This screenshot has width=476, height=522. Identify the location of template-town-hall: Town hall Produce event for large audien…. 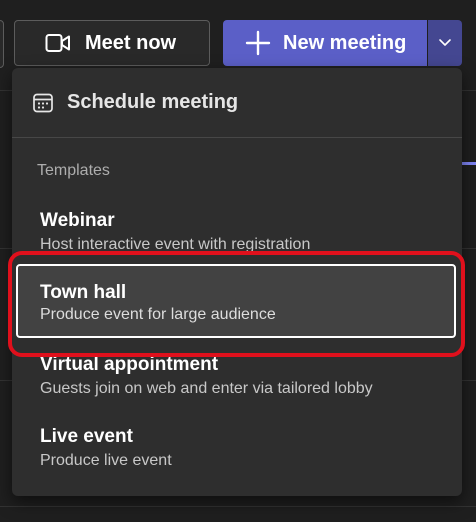
(236, 301).